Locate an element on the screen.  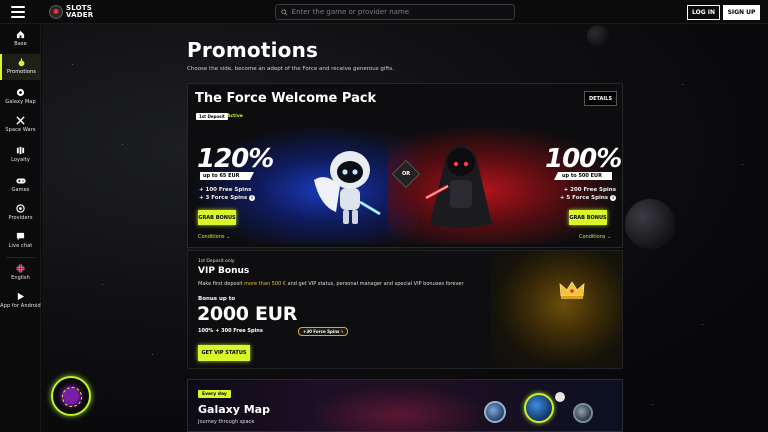
sidebar-item-label: Base is located at coordinates (20, 44).